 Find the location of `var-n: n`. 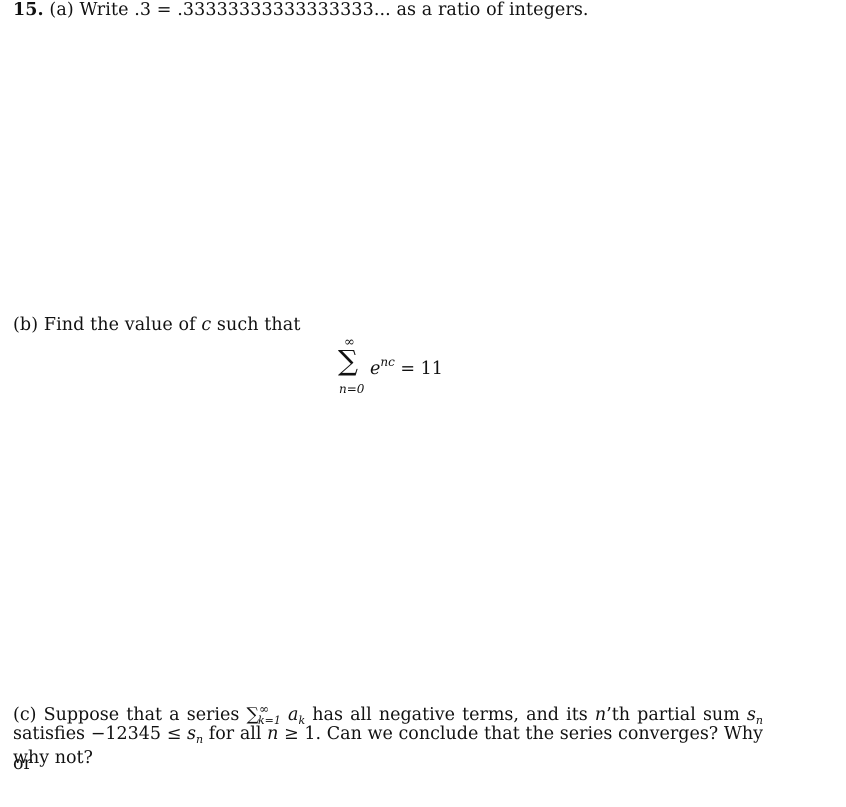

var-n: n is located at coordinates (273, 734).